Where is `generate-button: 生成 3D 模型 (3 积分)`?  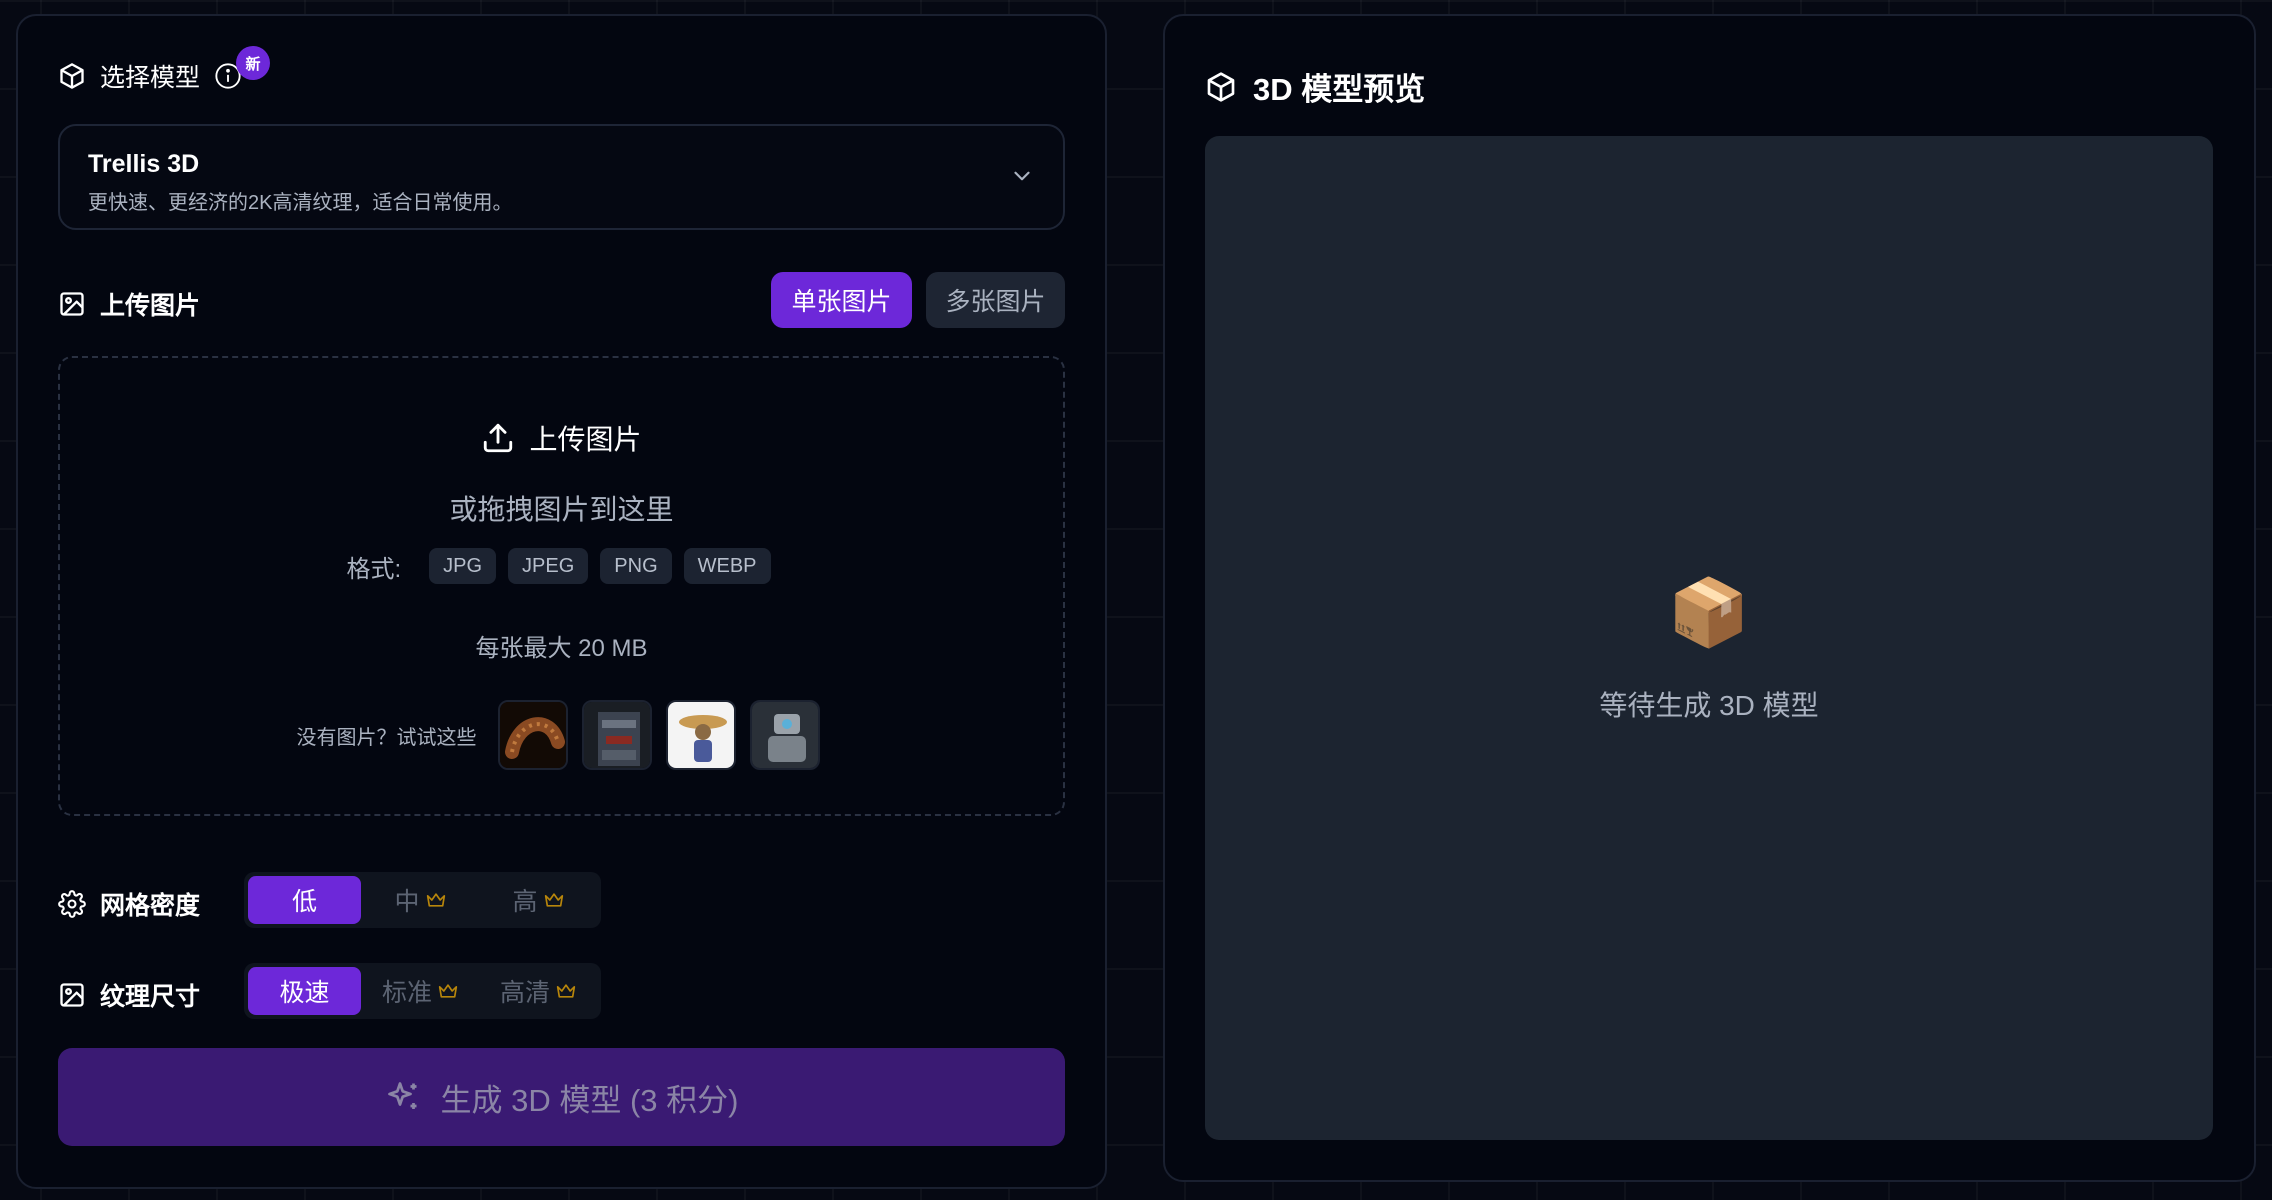
generate-button: 生成 3D 模型 (3 积分) is located at coordinates (561, 1097).